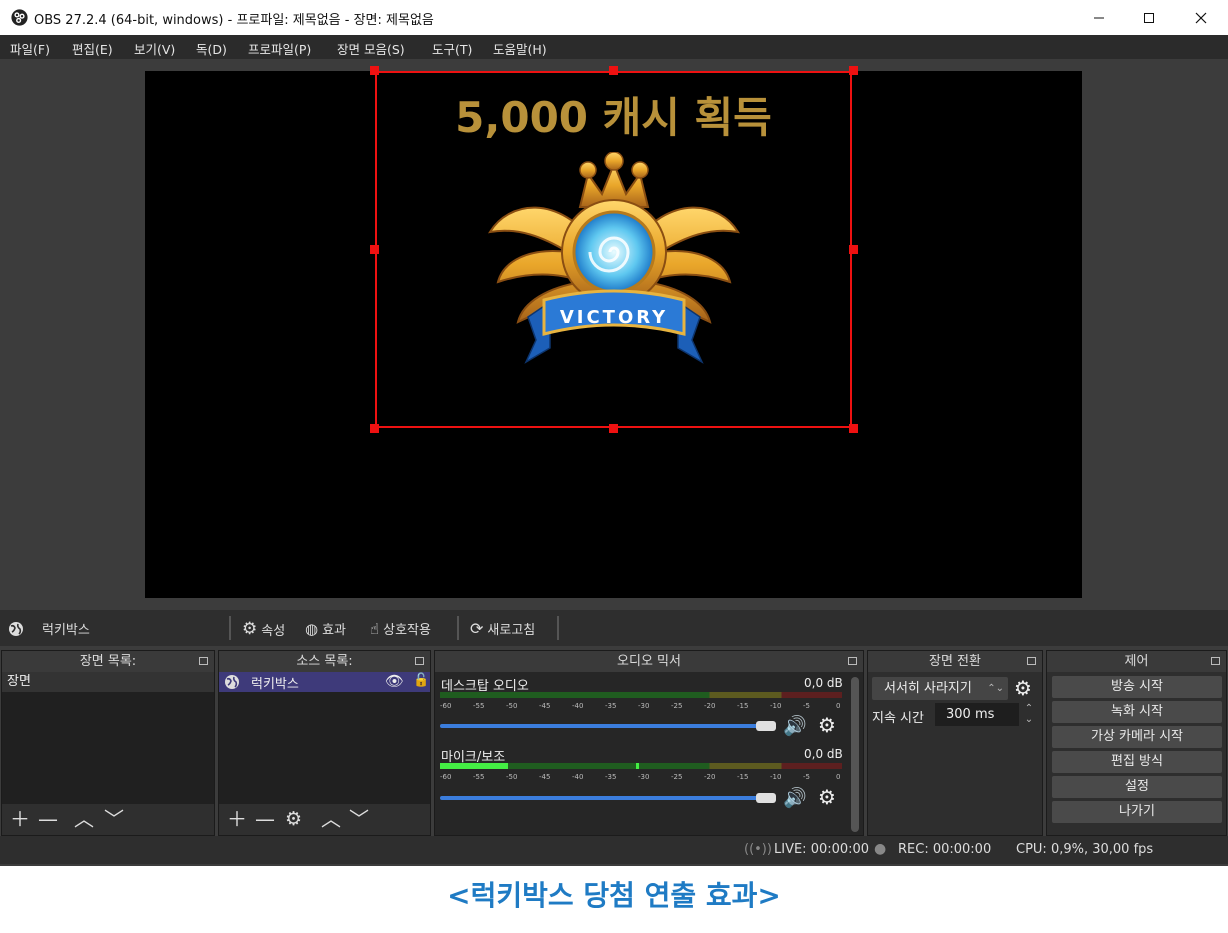  Describe the element at coordinates (502, 628) in the screenshot. I see `refresh-button: ⟳ 새로고침` at that location.